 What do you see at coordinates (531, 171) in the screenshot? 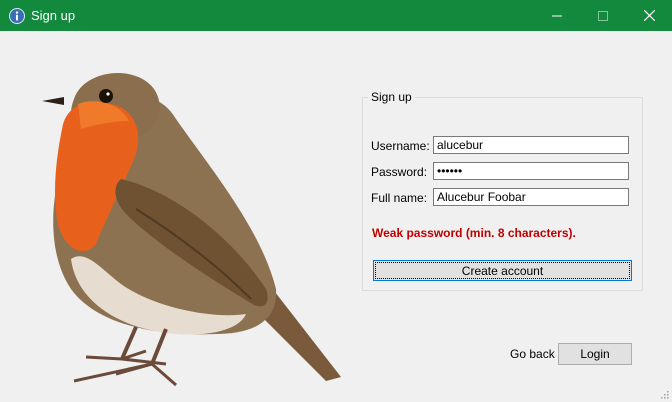
I see `password-input` at bounding box center [531, 171].